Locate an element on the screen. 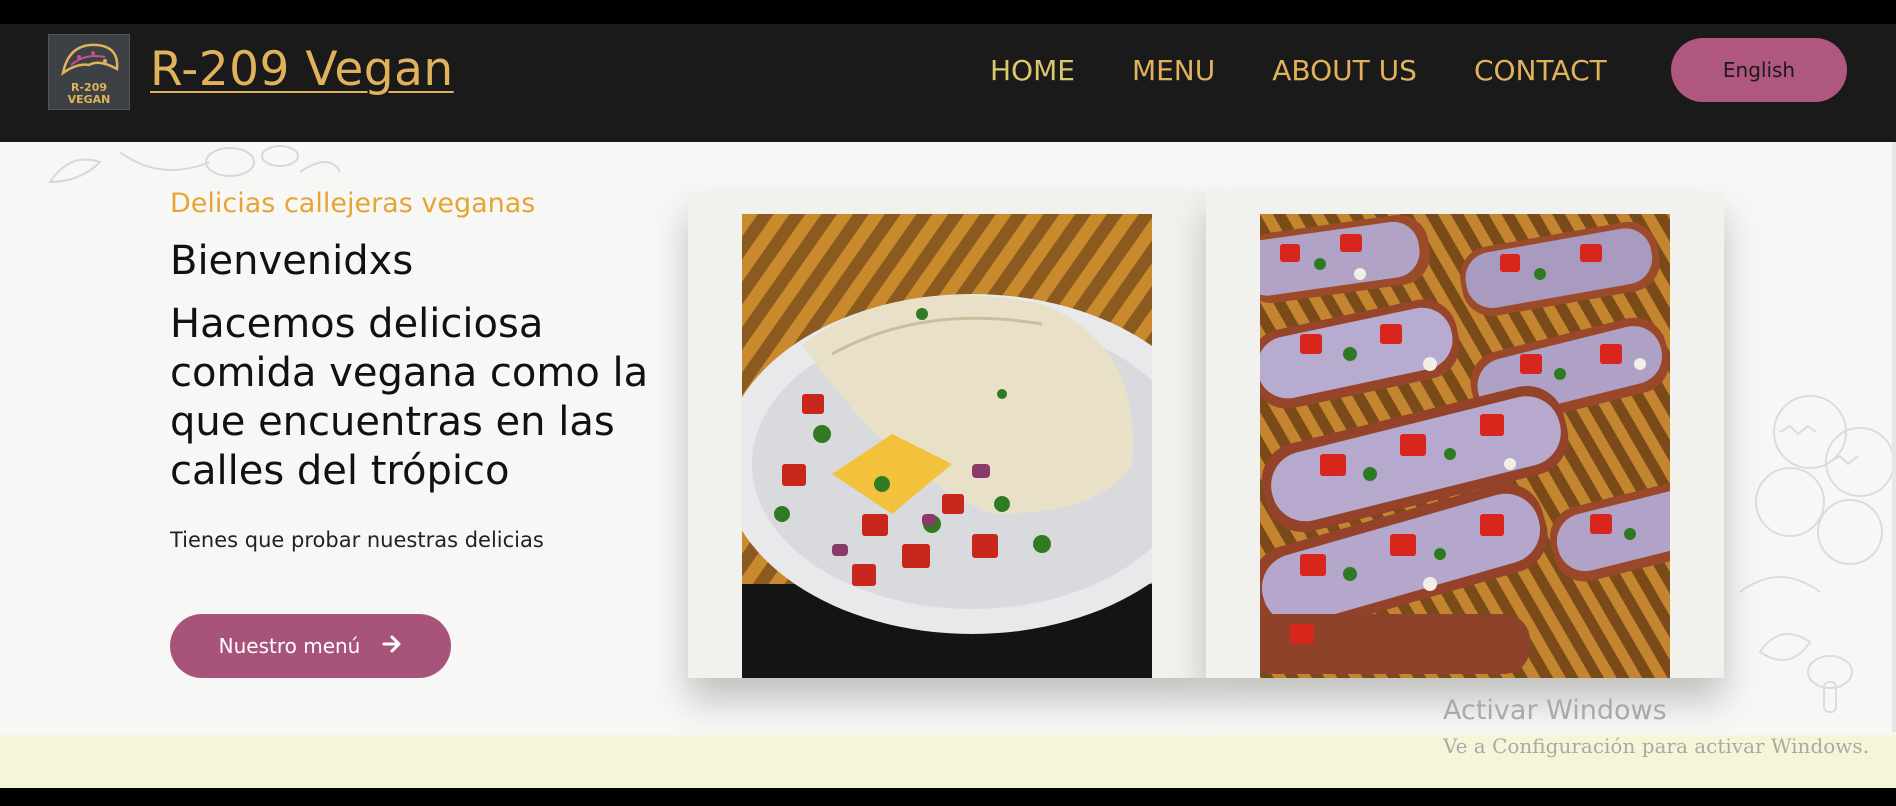 The height and width of the screenshot is (806, 1896). nav-contact: CONTACT is located at coordinates (1540, 70).